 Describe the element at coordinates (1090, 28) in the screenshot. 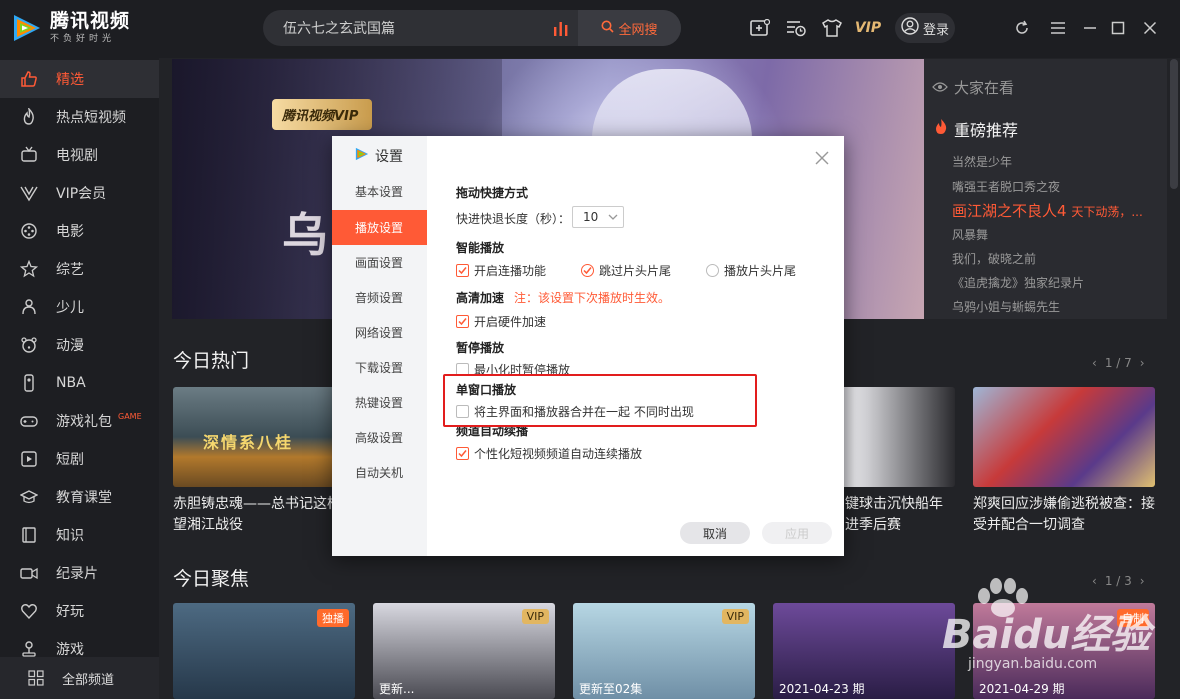

I see `minimize-icon` at that location.